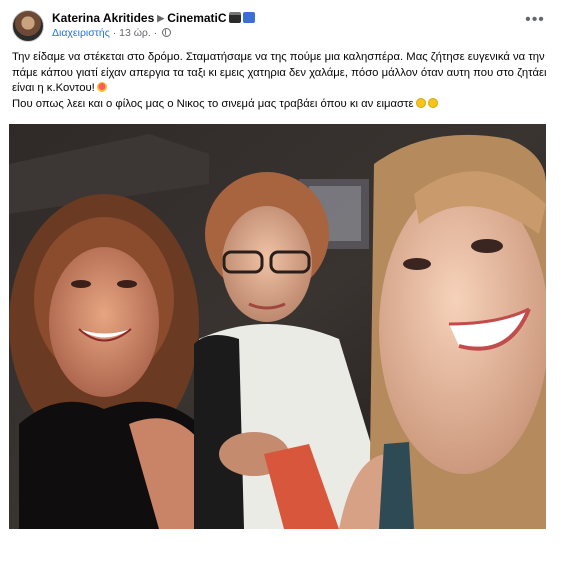 The width and height of the screenshot is (563, 588). What do you see at coordinates (432, 102) in the screenshot?
I see `smile-emoji` at bounding box center [432, 102].